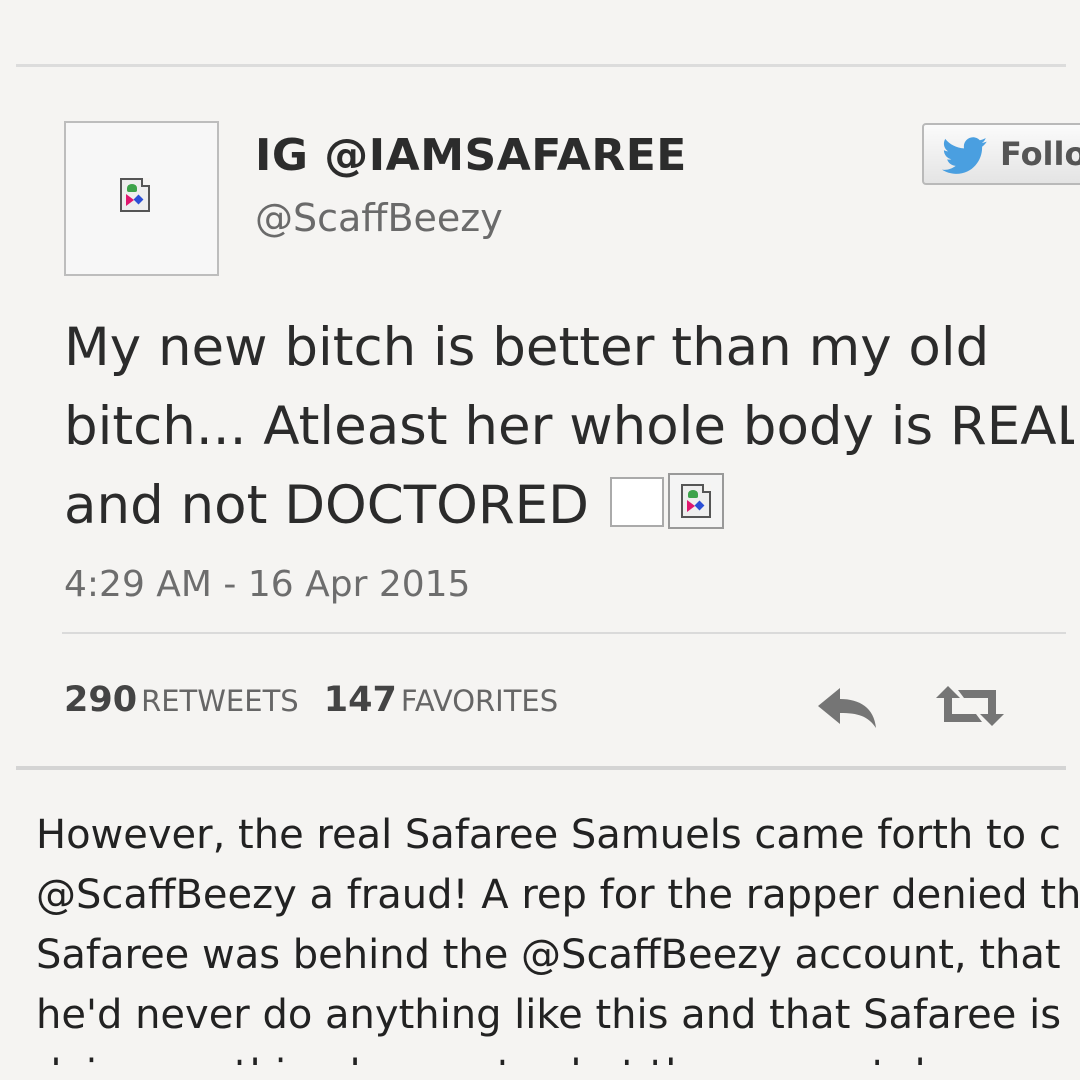 The image size is (1080, 1080). Describe the element at coordinates (695, 501) in the screenshot. I see `broken-emoji-icon` at that location.